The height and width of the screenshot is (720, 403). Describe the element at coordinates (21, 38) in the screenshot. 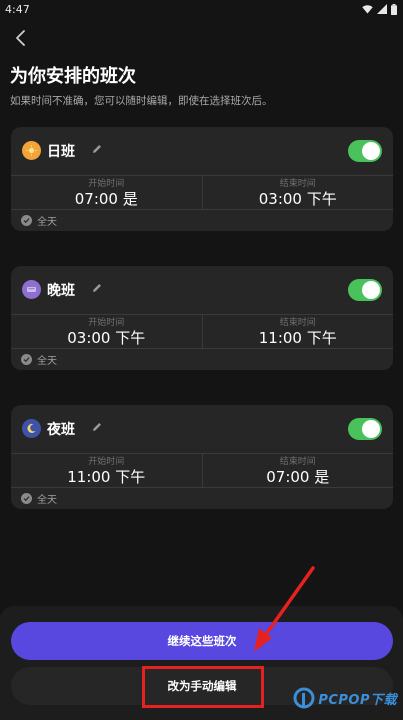

I see `back-chevron-icon` at that location.